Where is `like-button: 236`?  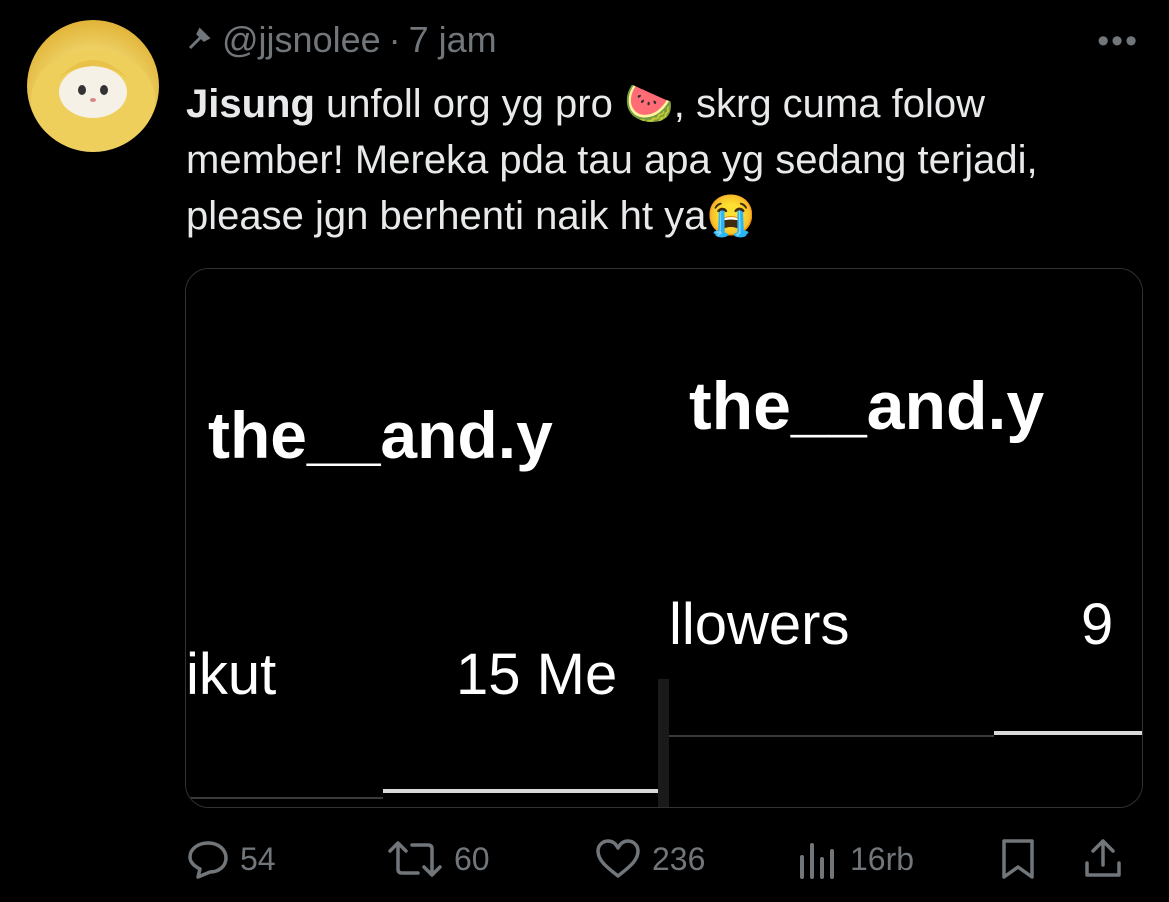 like-button: 236 is located at coordinates (649, 859).